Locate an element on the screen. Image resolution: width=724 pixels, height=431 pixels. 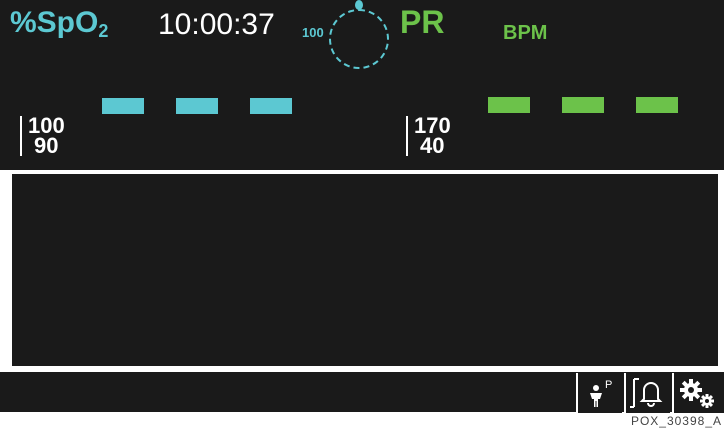
pr-alarm-limits: 170 40 is located at coordinates (428, 136).